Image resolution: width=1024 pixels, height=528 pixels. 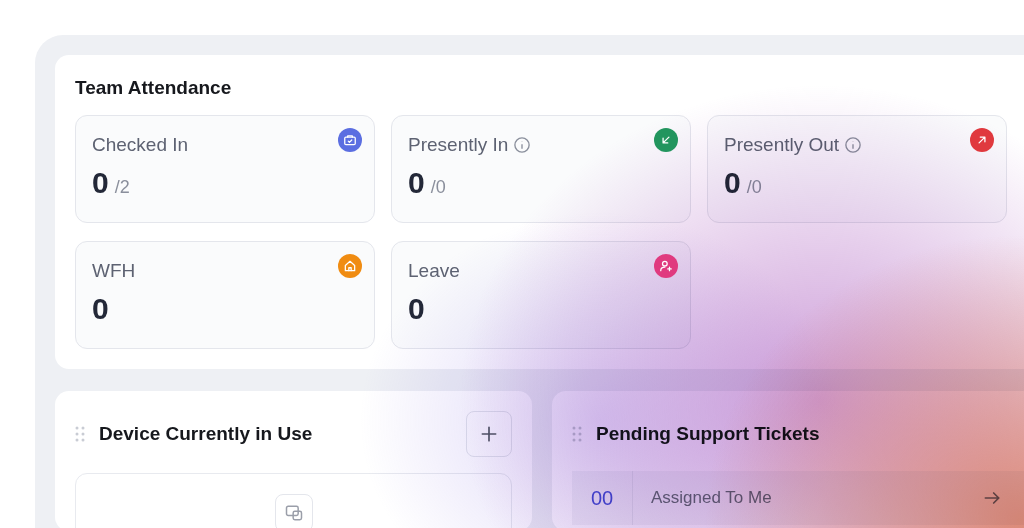 What do you see at coordinates (666, 266) in the screenshot?
I see `user-add-icon` at bounding box center [666, 266].